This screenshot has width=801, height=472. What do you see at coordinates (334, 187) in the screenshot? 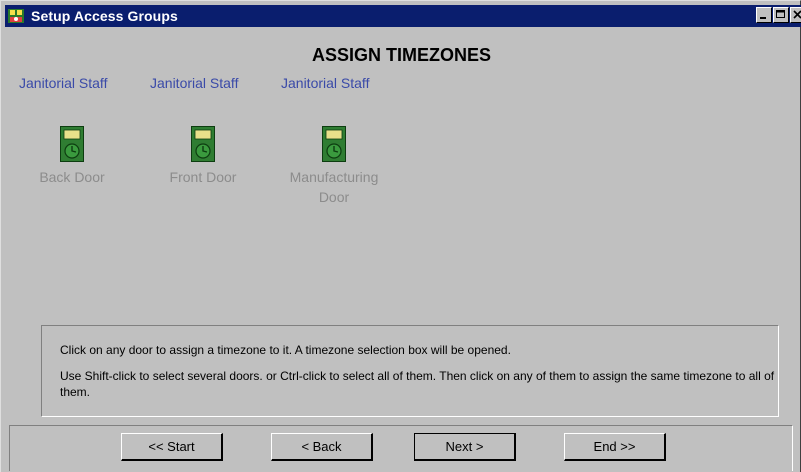
I see `door-label: Manufacturing Door` at bounding box center [334, 187].